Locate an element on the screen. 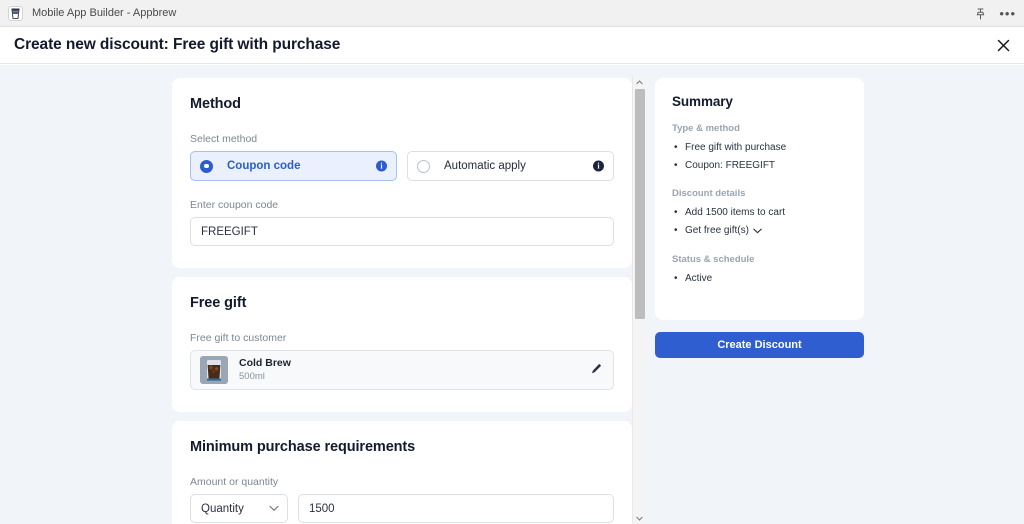 The image size is (1024, 524). os-title-bar: Mobile App Builder - Appbrew ••• is located at coordinates (512, 13).